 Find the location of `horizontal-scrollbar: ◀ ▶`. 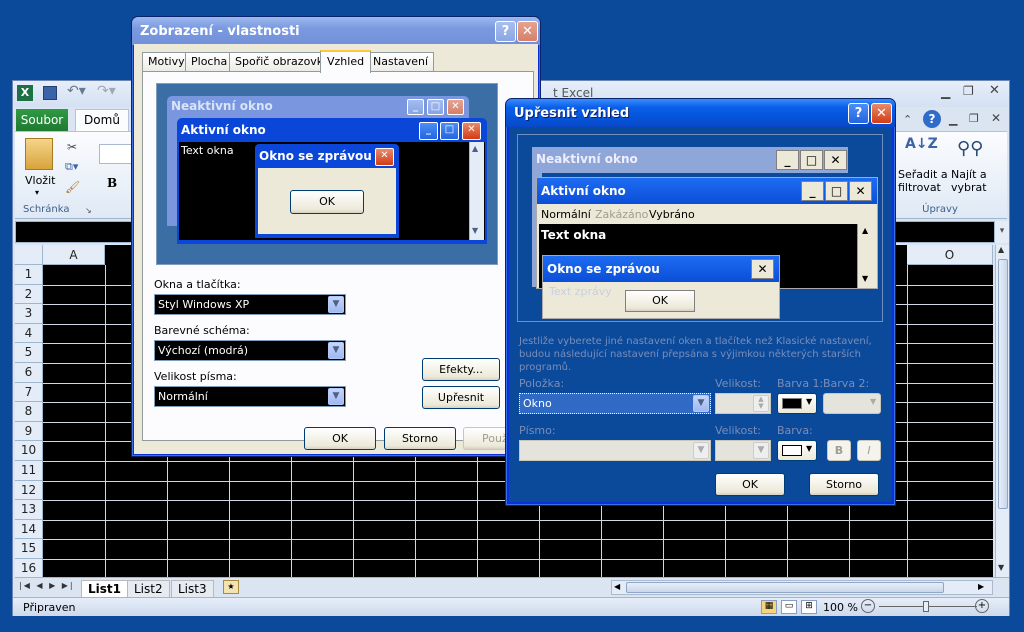

horizontal-scrollbar: ◀ ▶ is located at coordinates (802, 587).